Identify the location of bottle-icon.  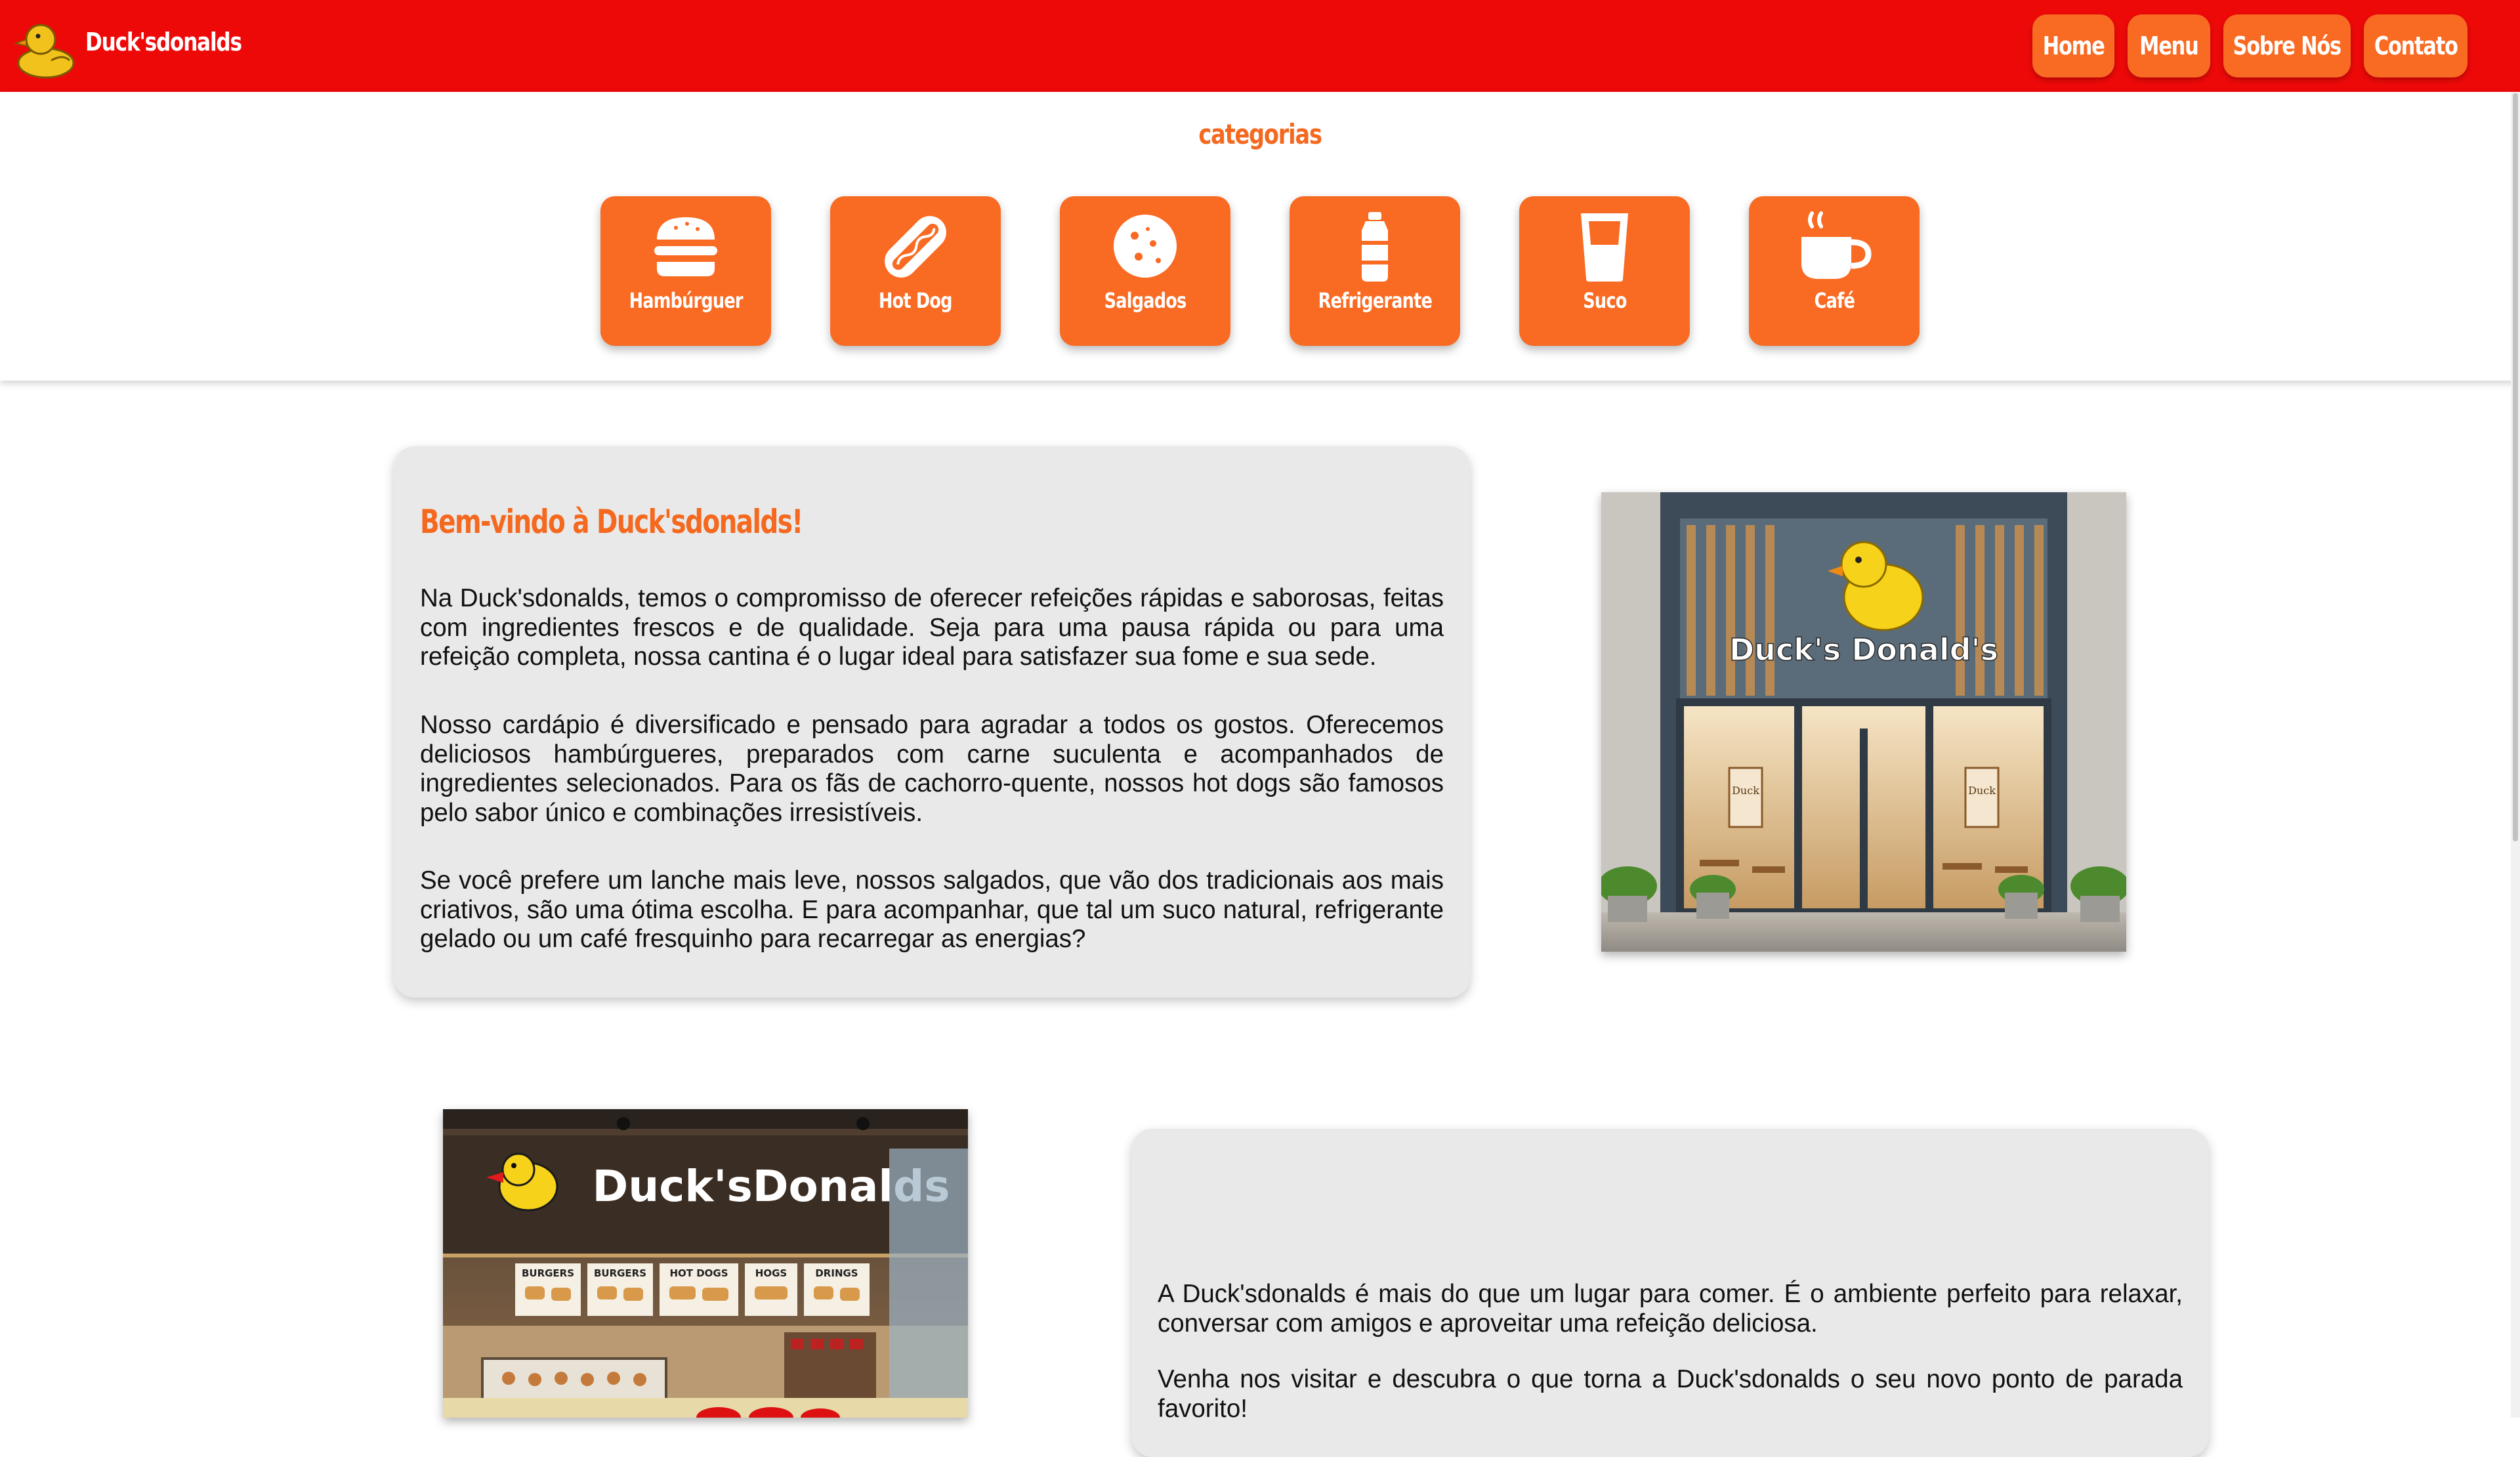
(1375, 247).